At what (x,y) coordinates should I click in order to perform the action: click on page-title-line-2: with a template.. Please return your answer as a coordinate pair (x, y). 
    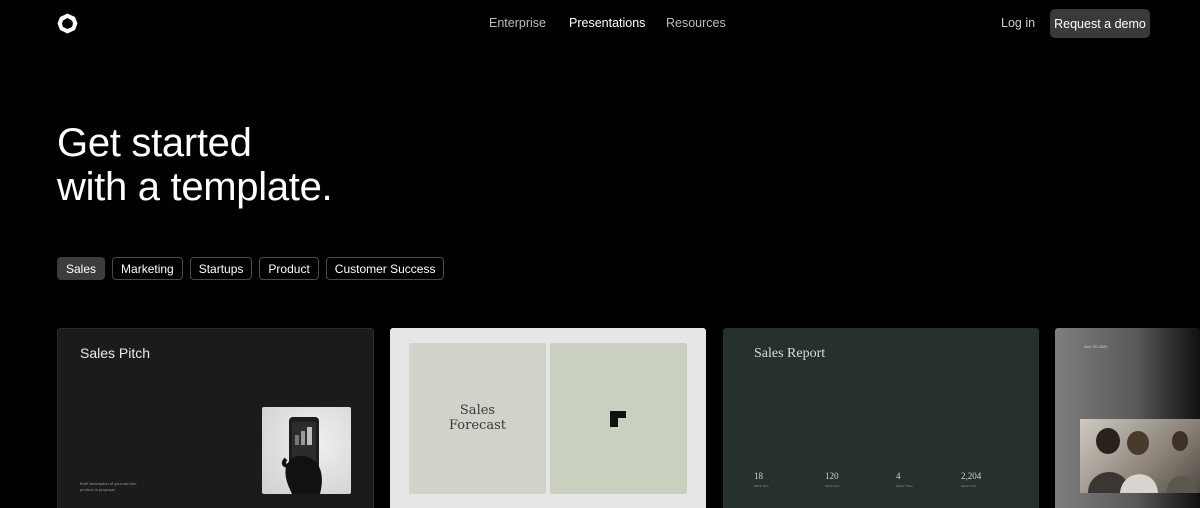
    Looking at the image, I should click on (195, 187).